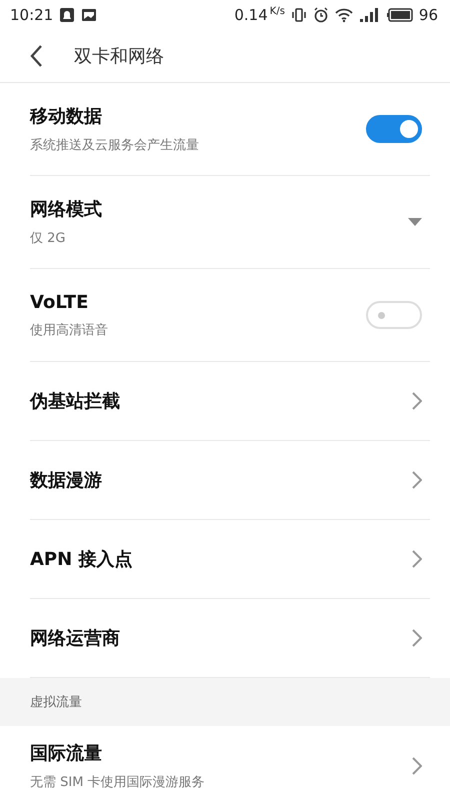 This screenshot has width=450, height=800. What do you see at coordinates (230, 315) in the screenshot?
I see `settings-row: VoLTE 使用高清语音` at bounding box center [230, 315].